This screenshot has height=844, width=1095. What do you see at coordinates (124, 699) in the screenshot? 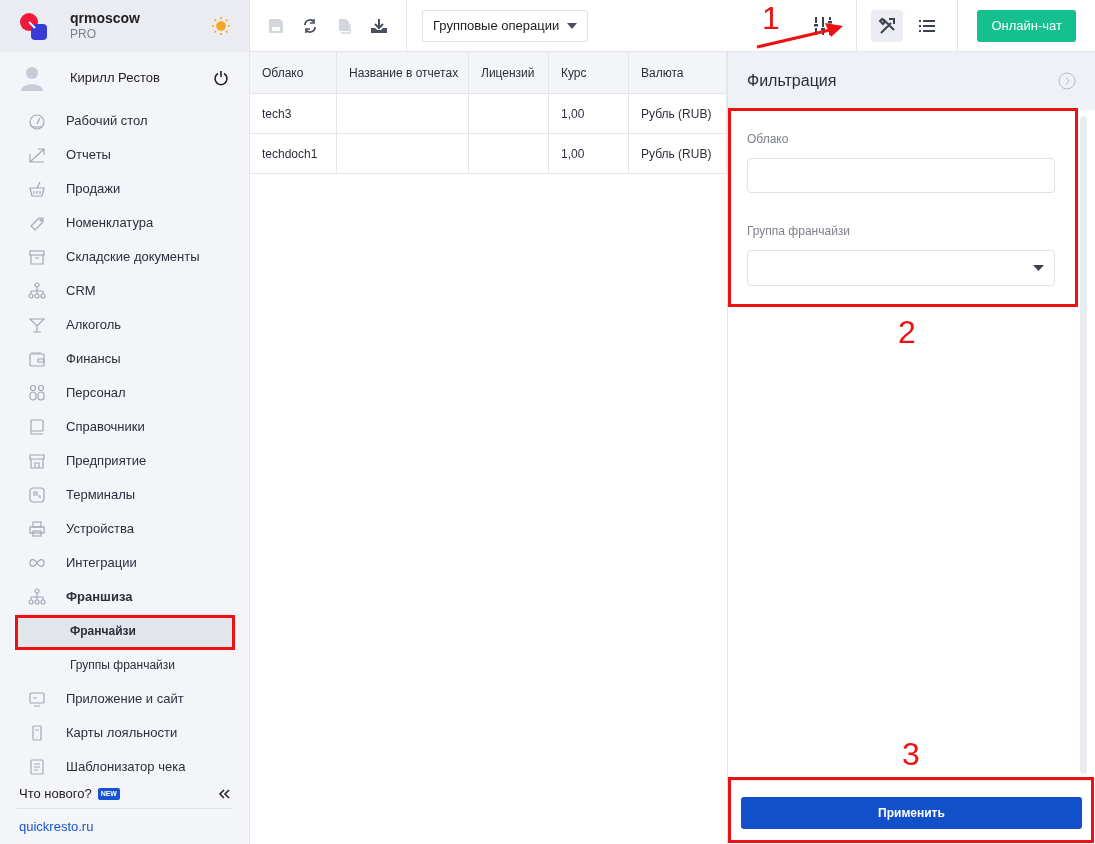
I see `nav-item: Приложение и сайт` at bounding box center [124, 699].